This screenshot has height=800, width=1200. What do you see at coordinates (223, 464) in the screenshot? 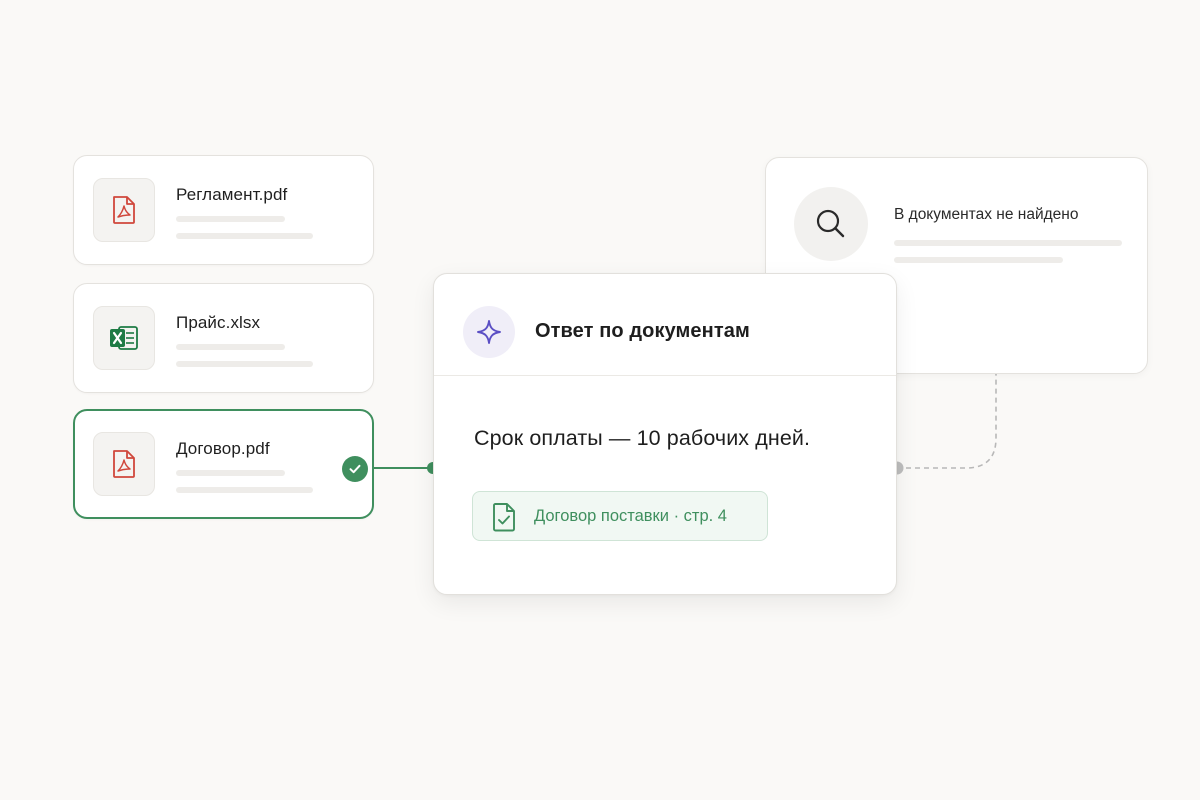
I see `file-card-contract: Договор.pdf` at bounding box center [223, 464].